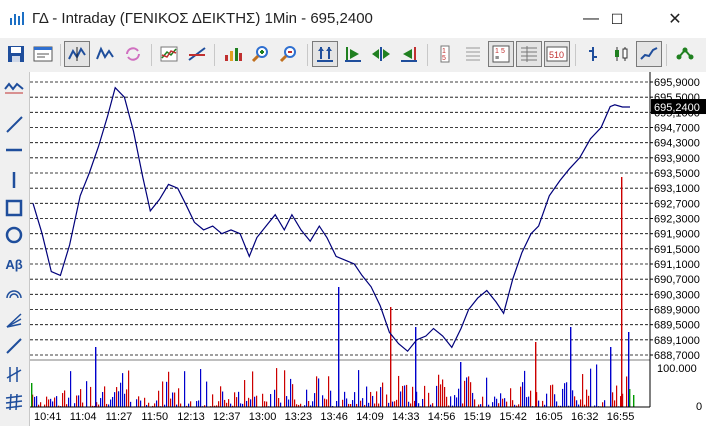  I want to click on save-icon, so click(16, 54).